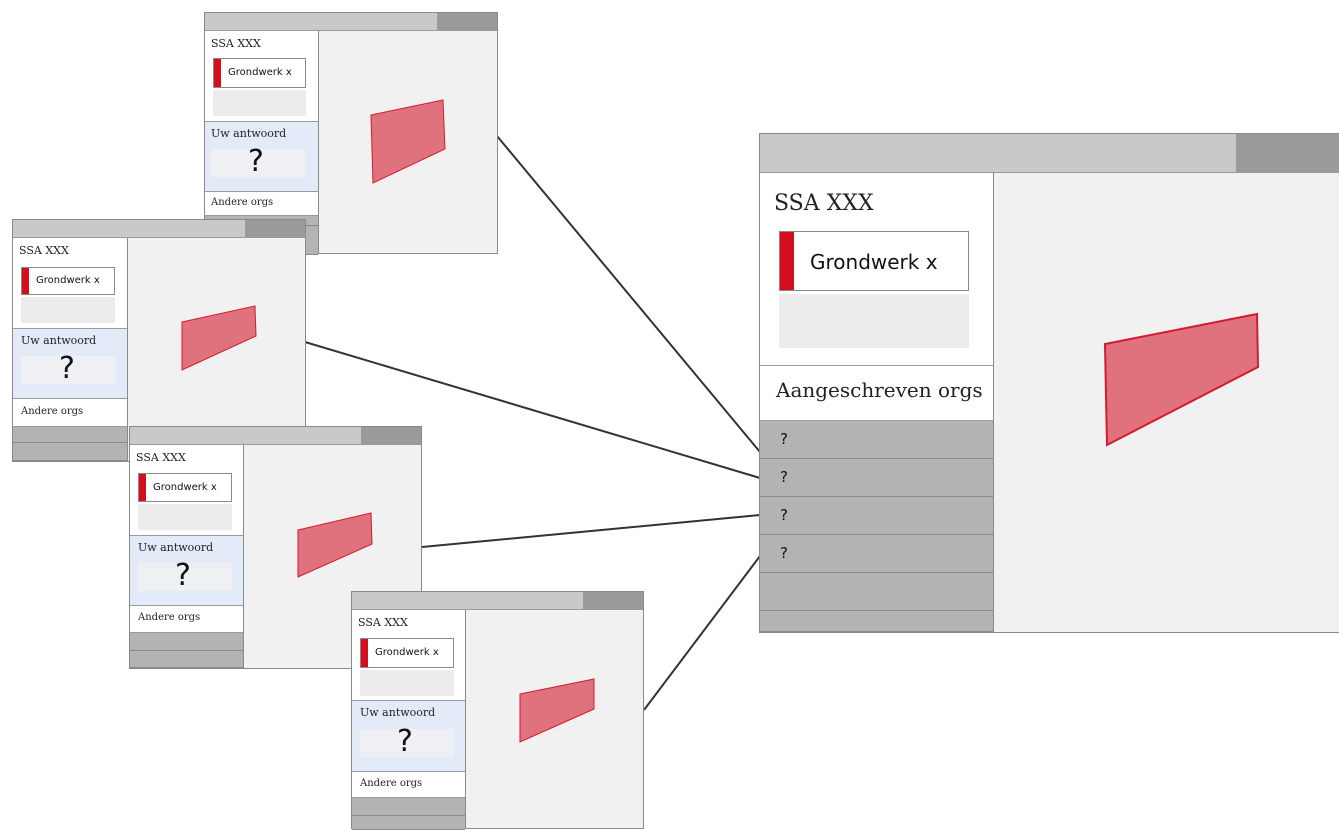 This screenshot has height=830, width=1339. What do you see at coordinates (876, 554) in the screenshot?
I see `response-row-4: ?` at bounding box center [876, 554].